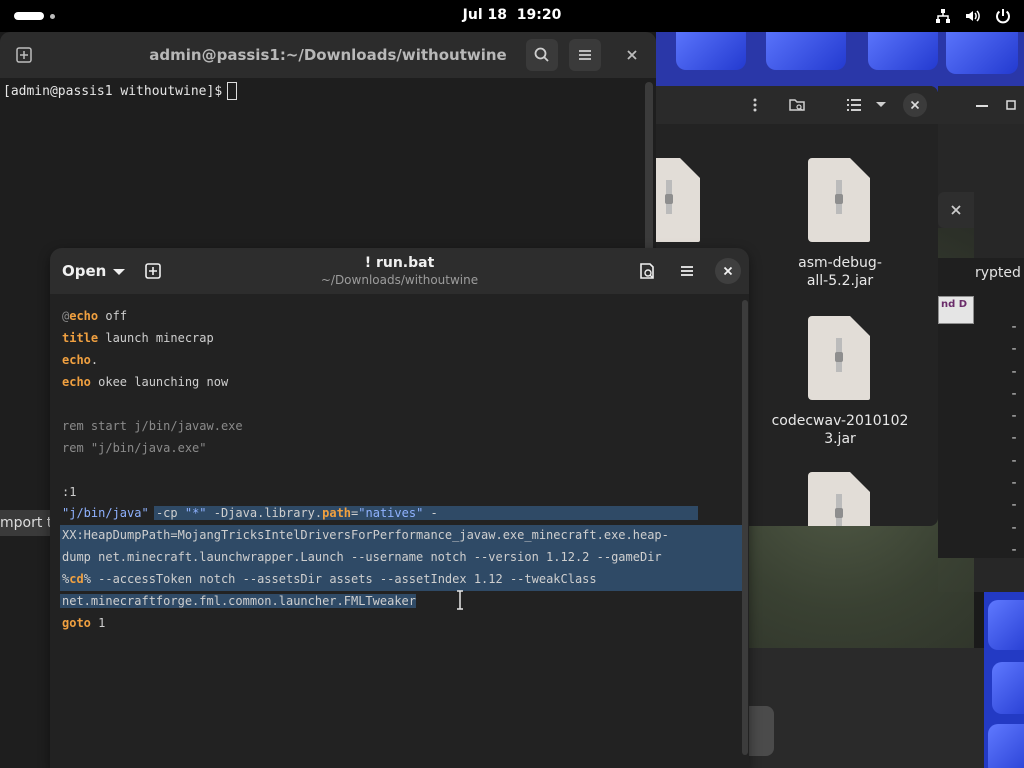  I want to click on editor-close-button, so click(728, 271).